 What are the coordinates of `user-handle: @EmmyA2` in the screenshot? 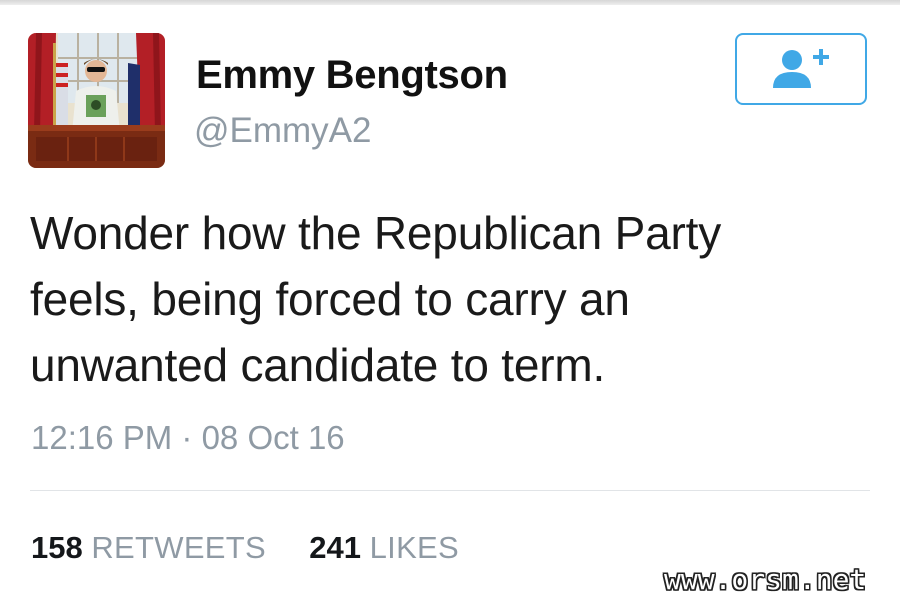 It's located at (283, 131).